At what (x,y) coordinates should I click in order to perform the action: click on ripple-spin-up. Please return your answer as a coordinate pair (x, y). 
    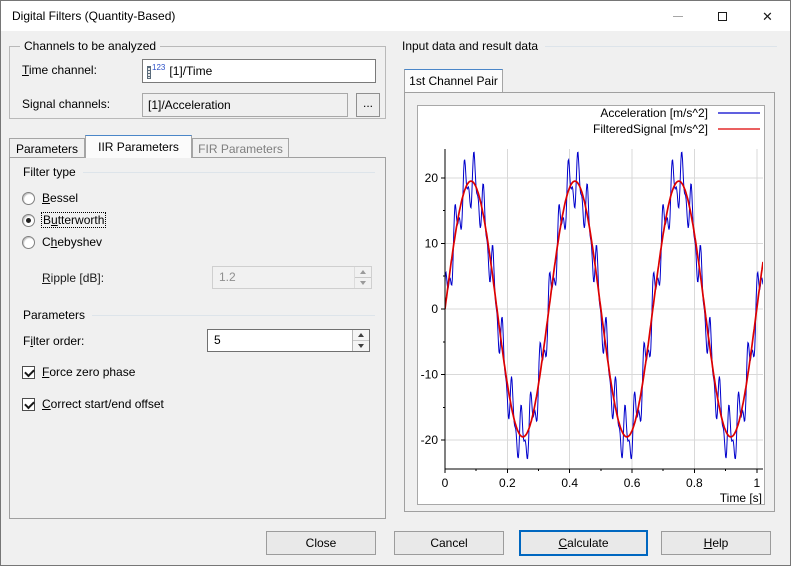
    Looking at the image, I should click on (363, 272).